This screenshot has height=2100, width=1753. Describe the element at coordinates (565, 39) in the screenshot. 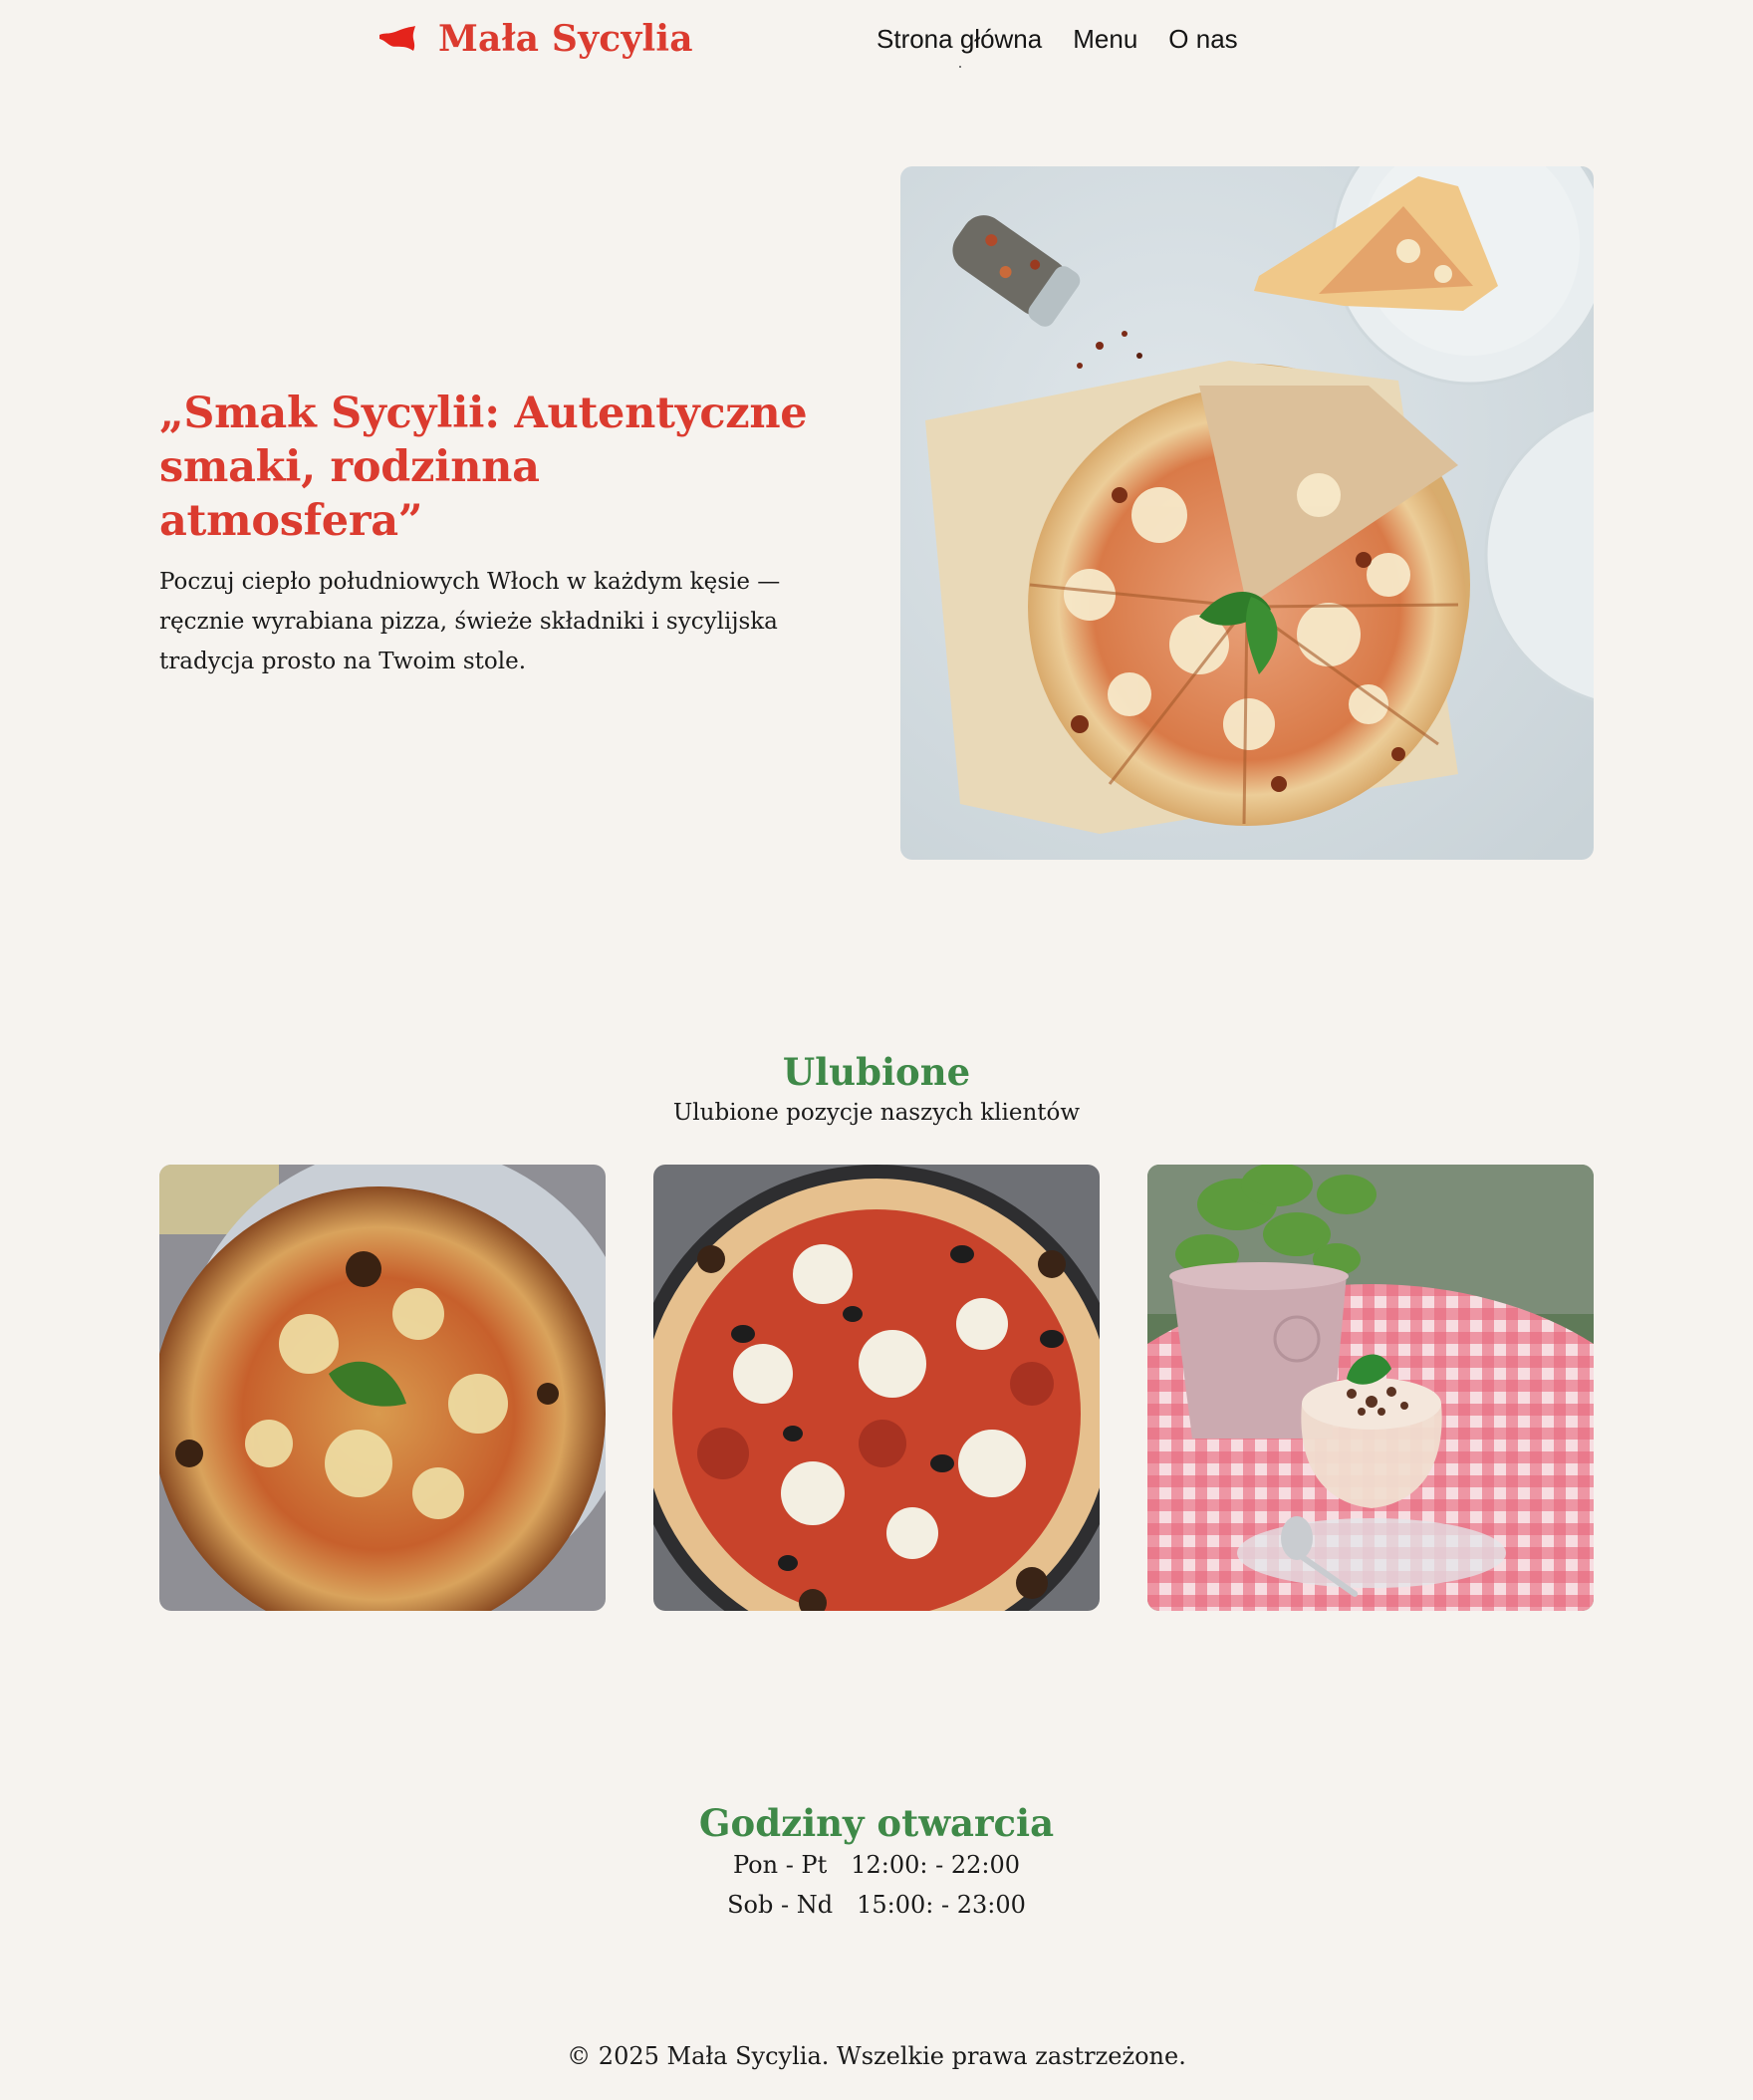

I see `brand-name: Mała Sycylia` at that location.